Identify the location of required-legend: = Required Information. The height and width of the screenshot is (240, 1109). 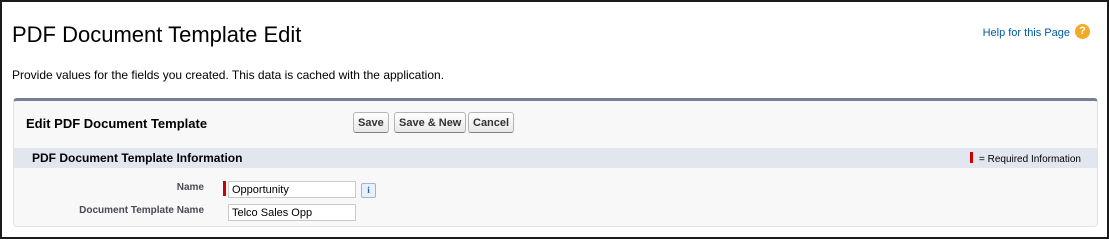
(1025, 158).